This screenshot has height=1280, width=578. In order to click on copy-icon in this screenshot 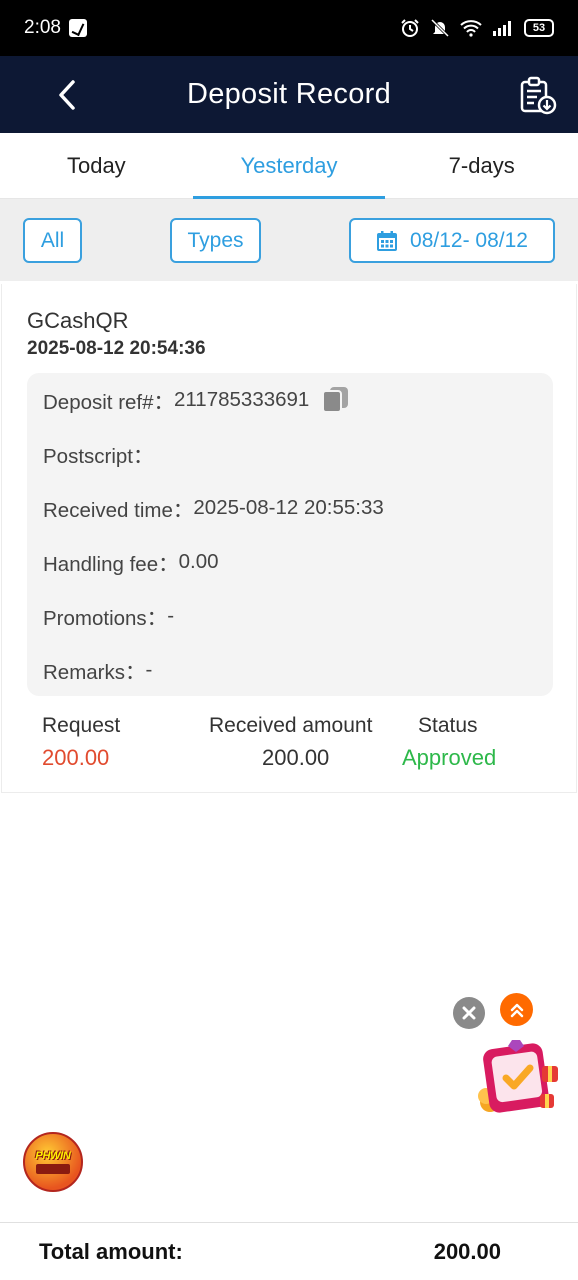, I will do `click(335, 400)`.